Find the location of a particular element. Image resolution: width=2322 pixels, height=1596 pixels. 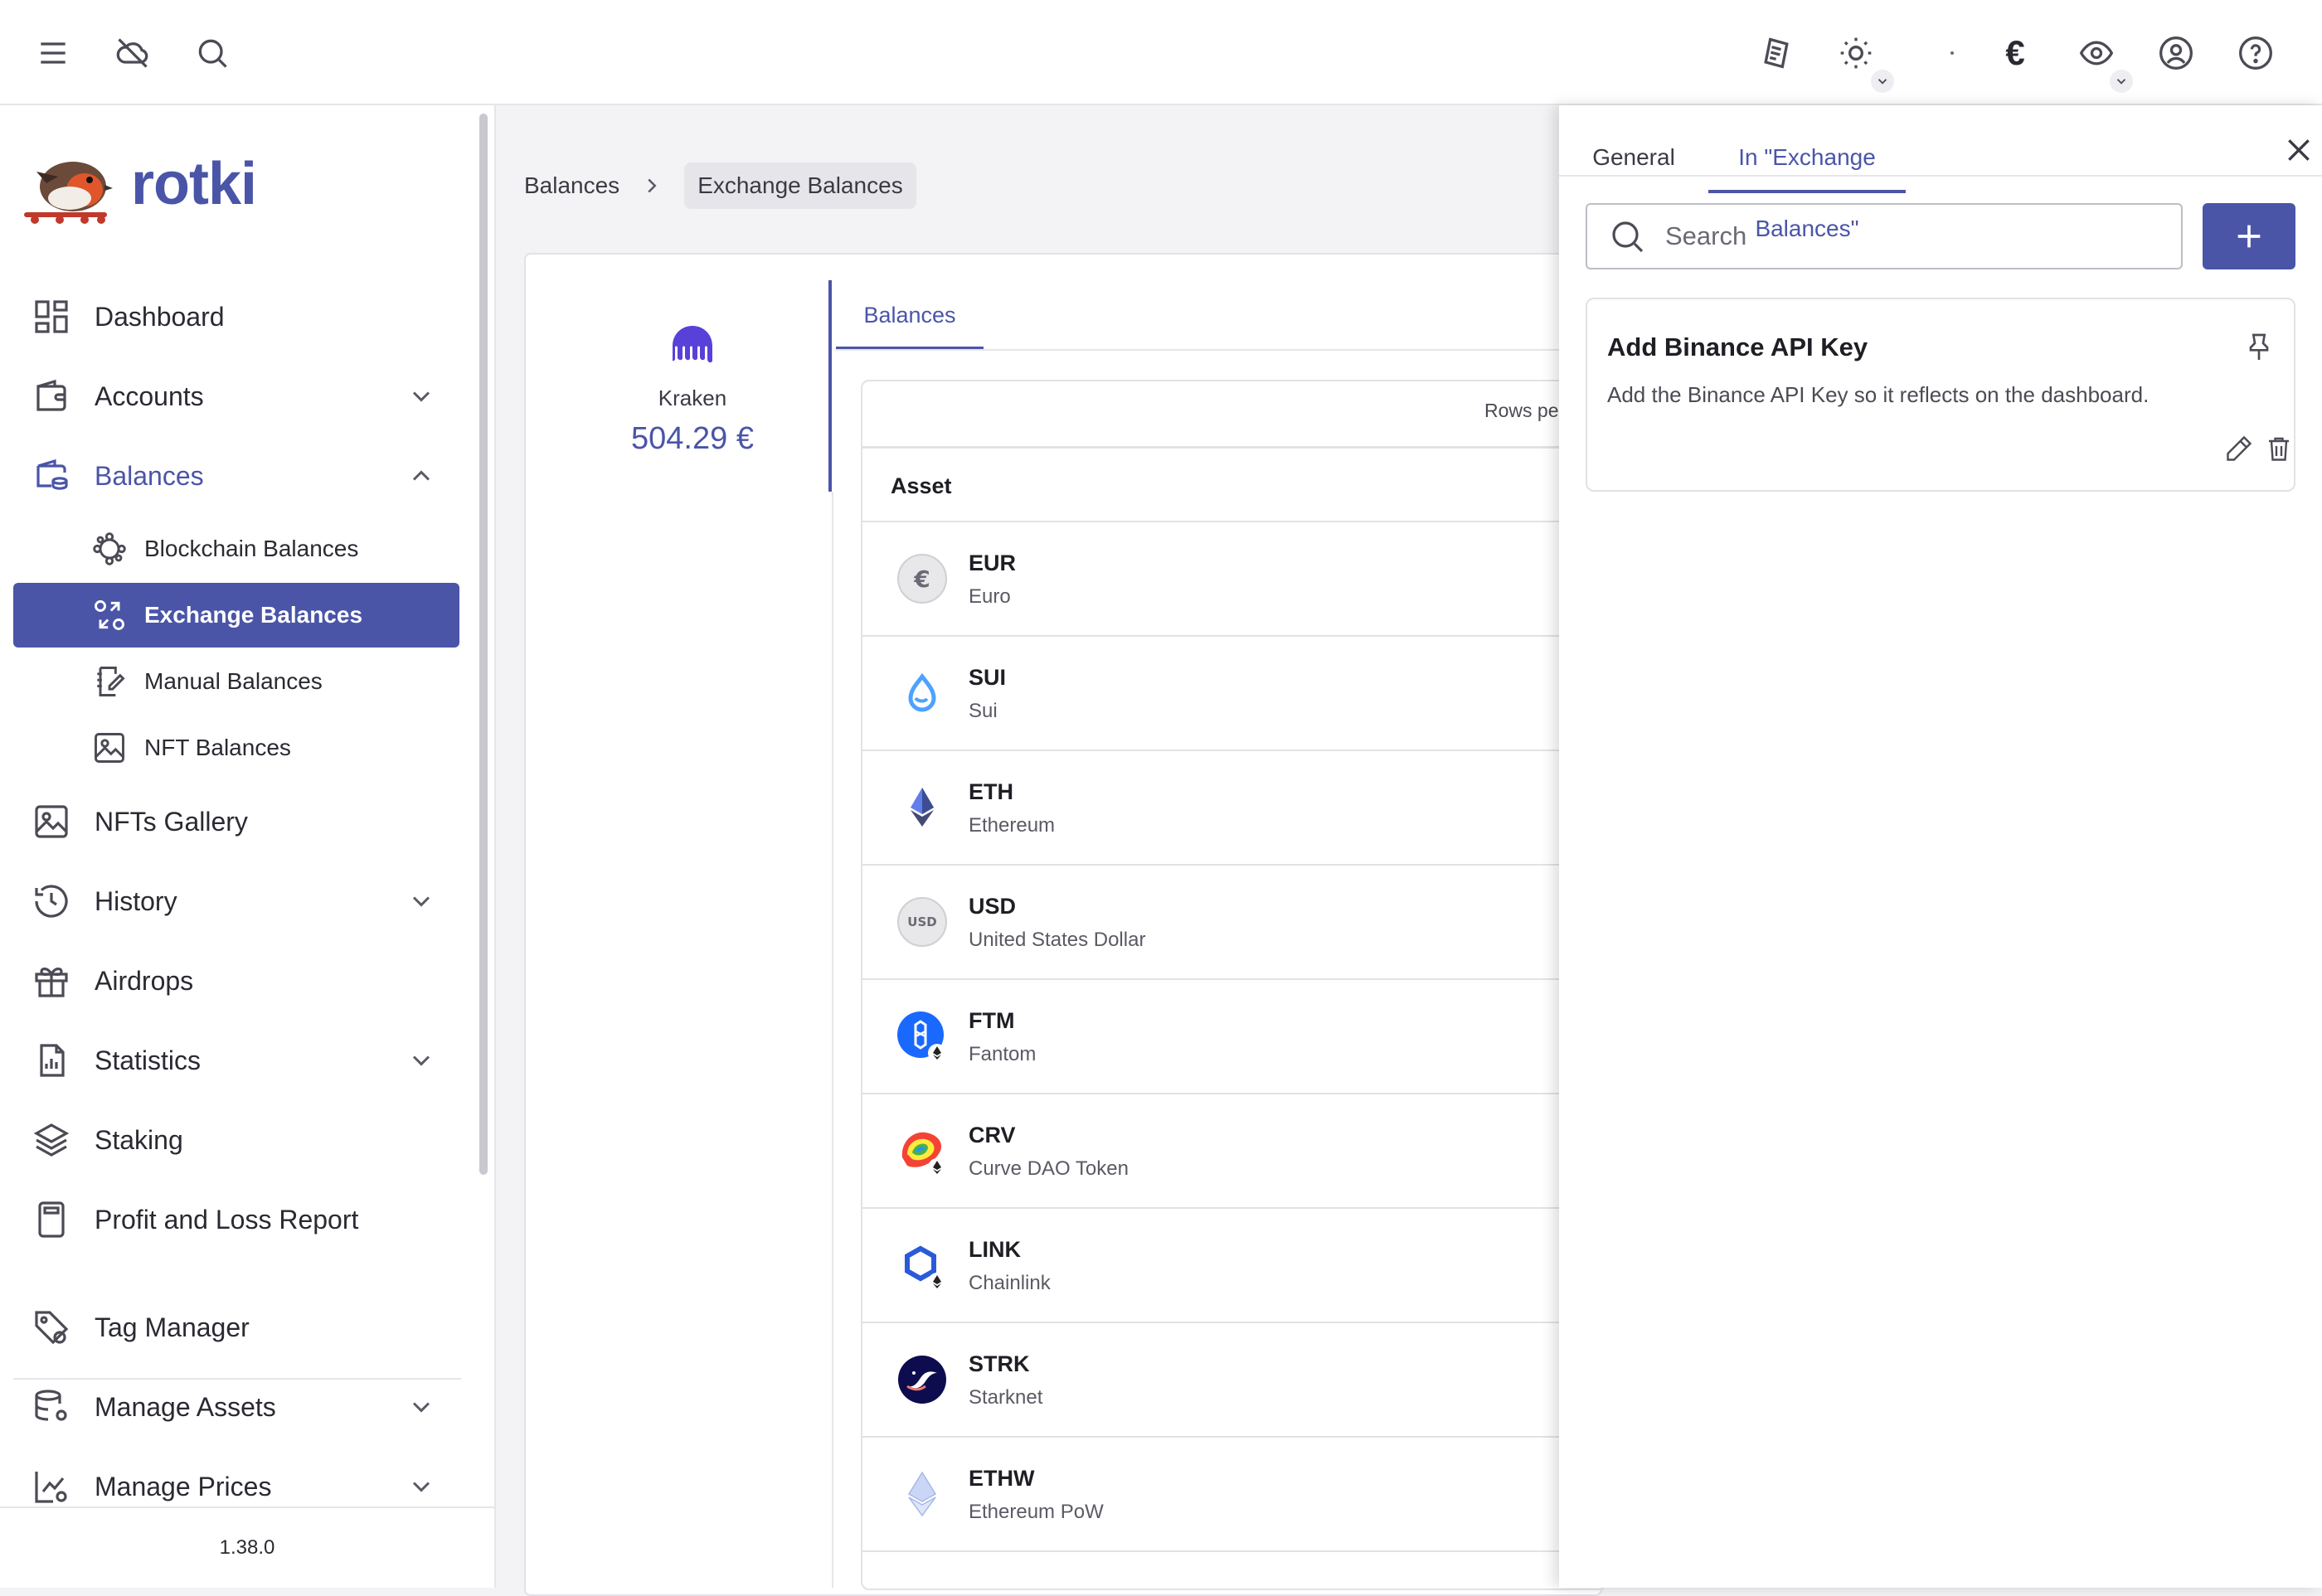

balances-icon is located at coordinates (51, 476).